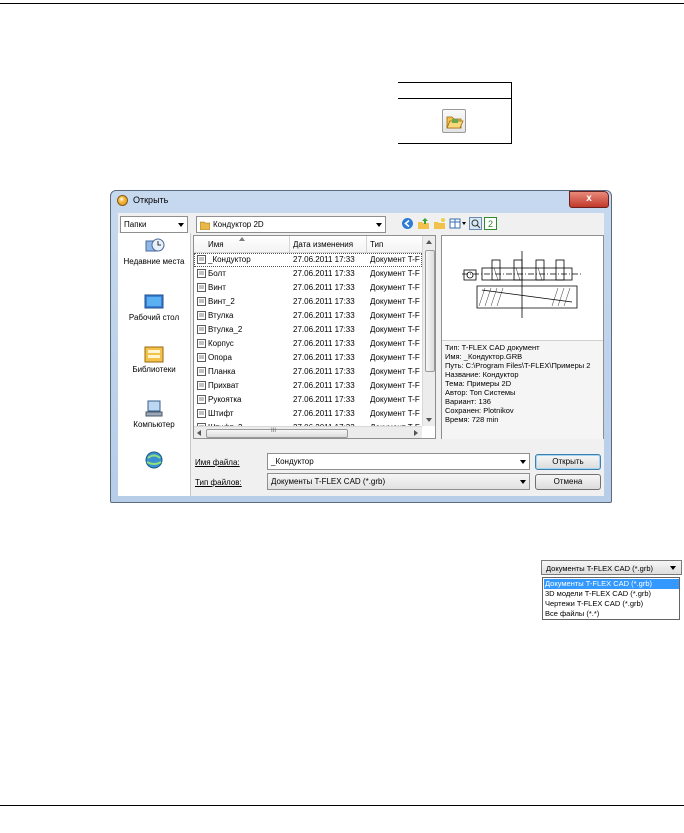 This screenshot has height=833, width=684. Describe the element at coordinates (475, 223) in the screenshot. I see `preview-toggle-icon` at that location.